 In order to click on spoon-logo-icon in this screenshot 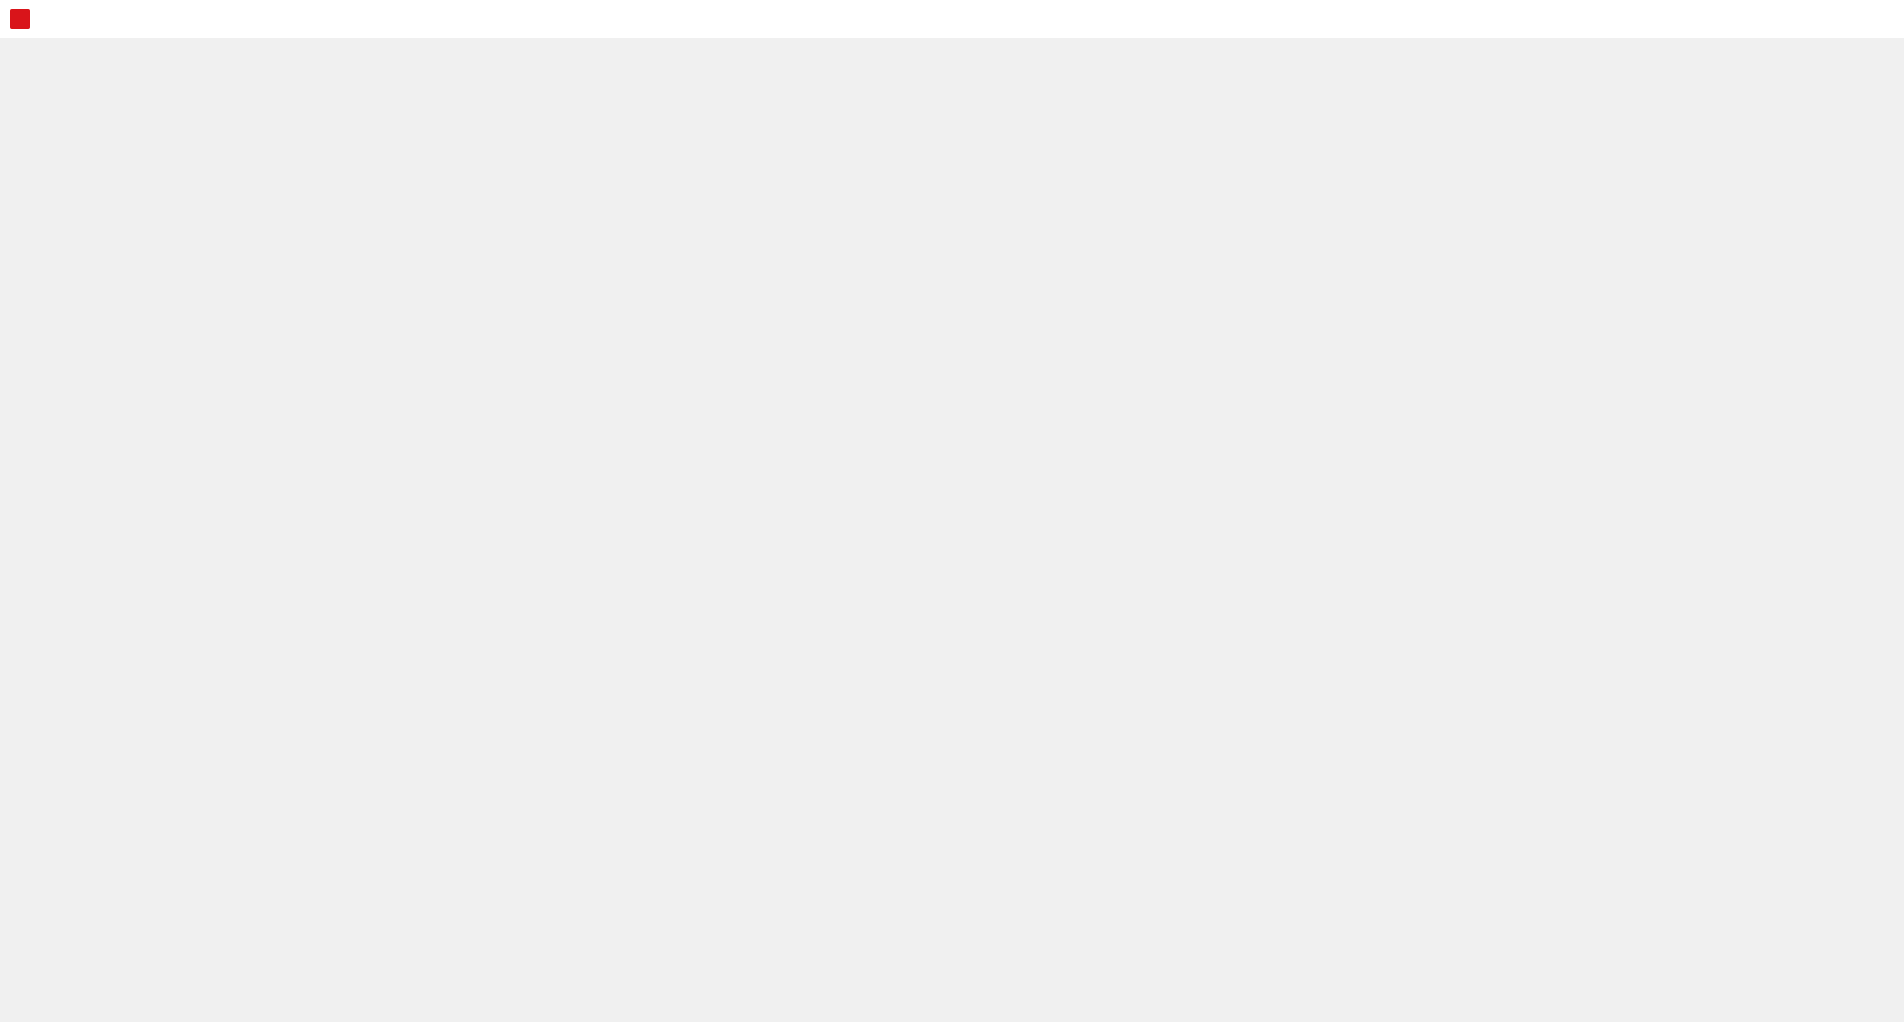, I will do `click(20, 19)`.